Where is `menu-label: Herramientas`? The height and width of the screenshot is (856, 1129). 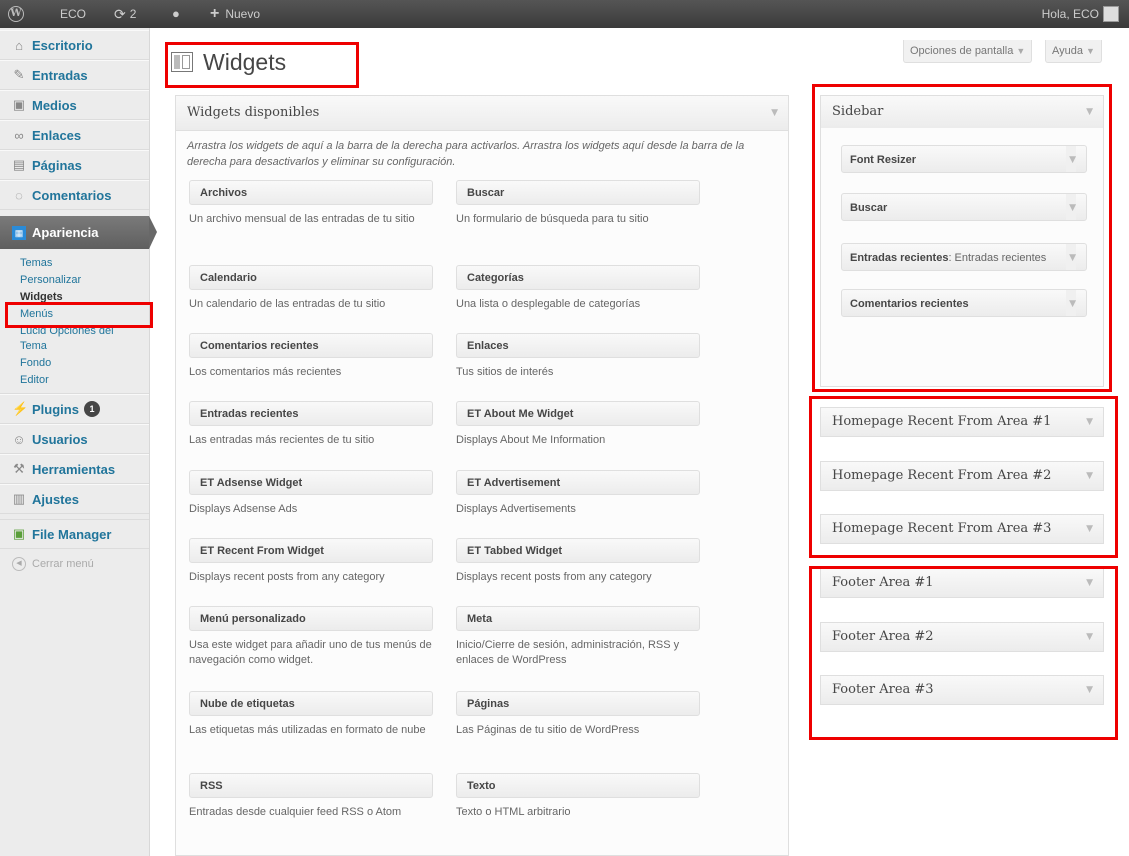
menu-label: Herramientas is located at coordinates (74, 469).